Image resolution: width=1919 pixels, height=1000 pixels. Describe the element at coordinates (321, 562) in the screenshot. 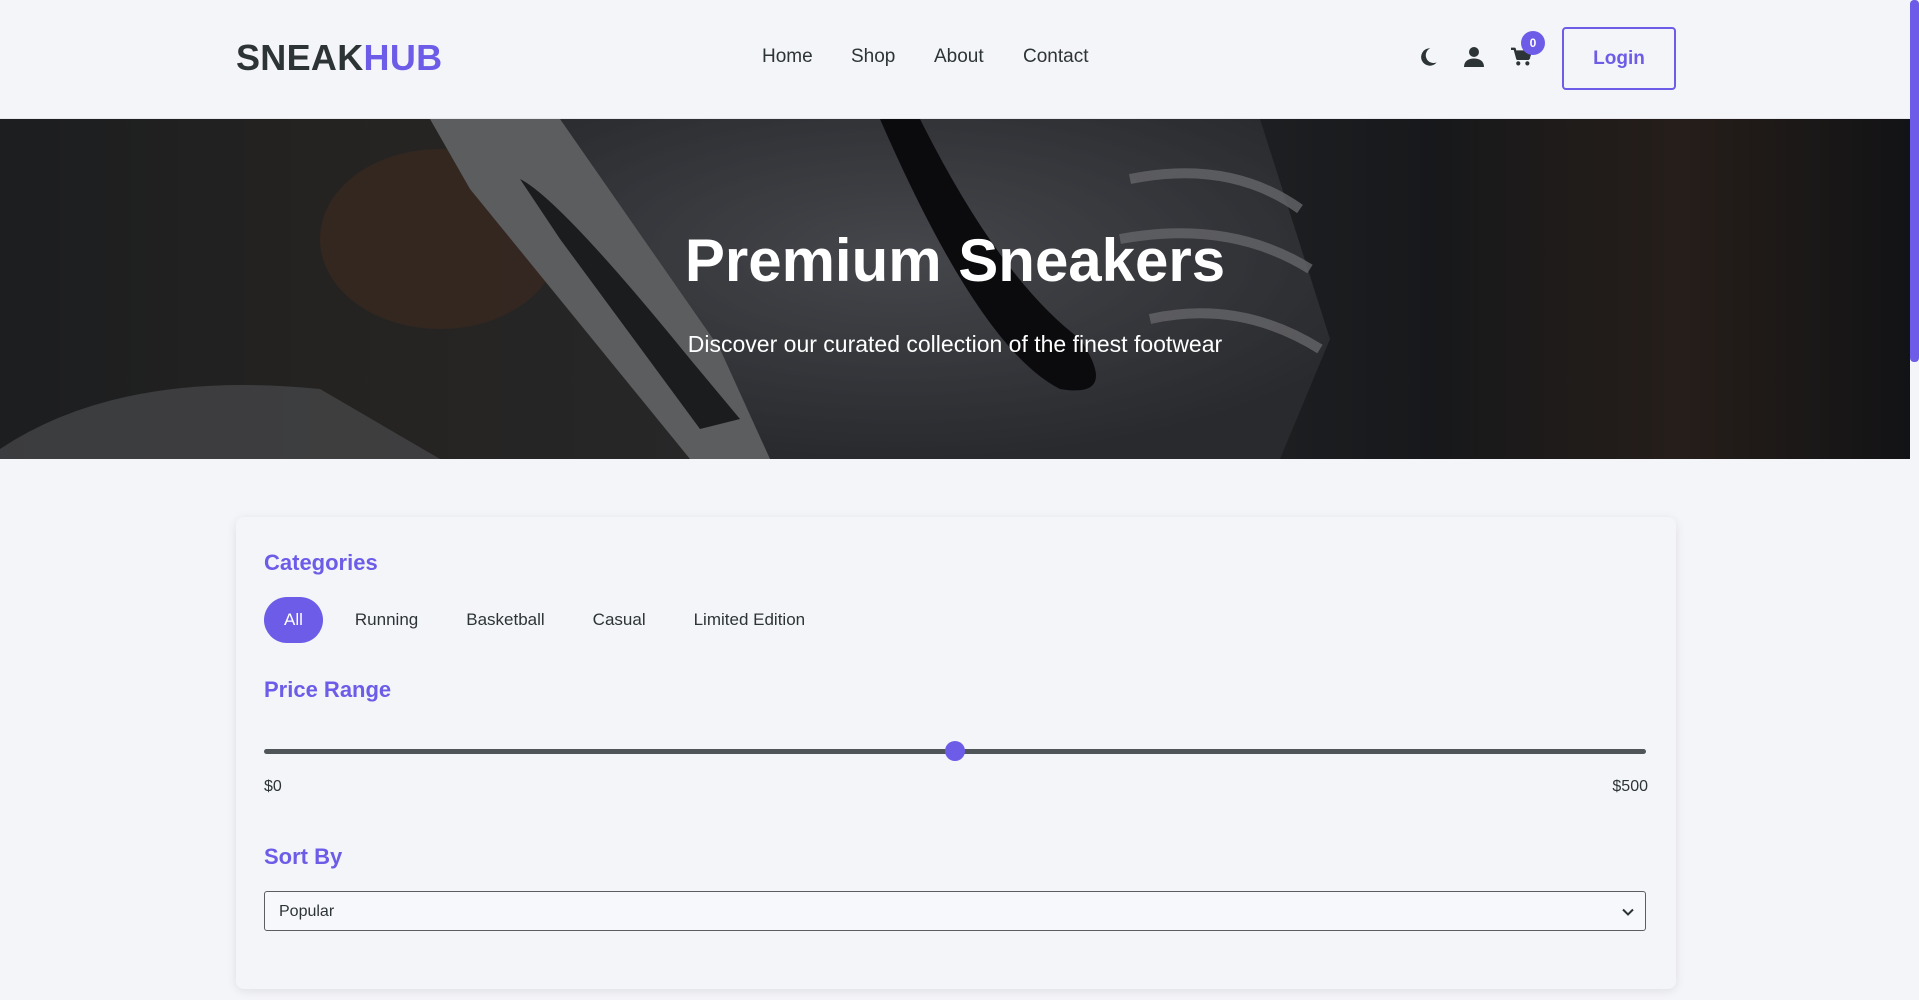

I see `categories-title: Categories` at that location.